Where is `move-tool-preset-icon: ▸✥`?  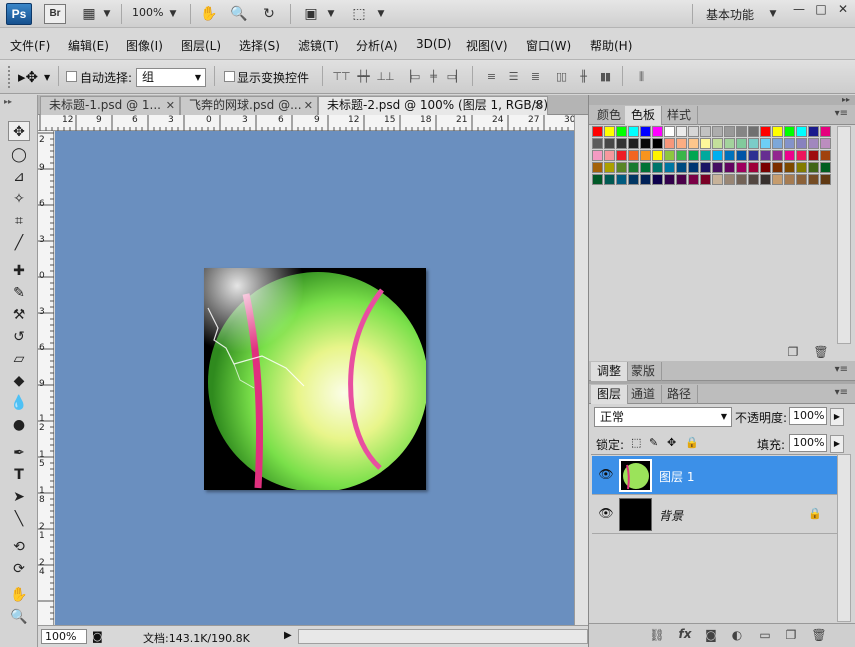
move-tool-preset-icon: ▸✥ is located at coordinates (28, 77).